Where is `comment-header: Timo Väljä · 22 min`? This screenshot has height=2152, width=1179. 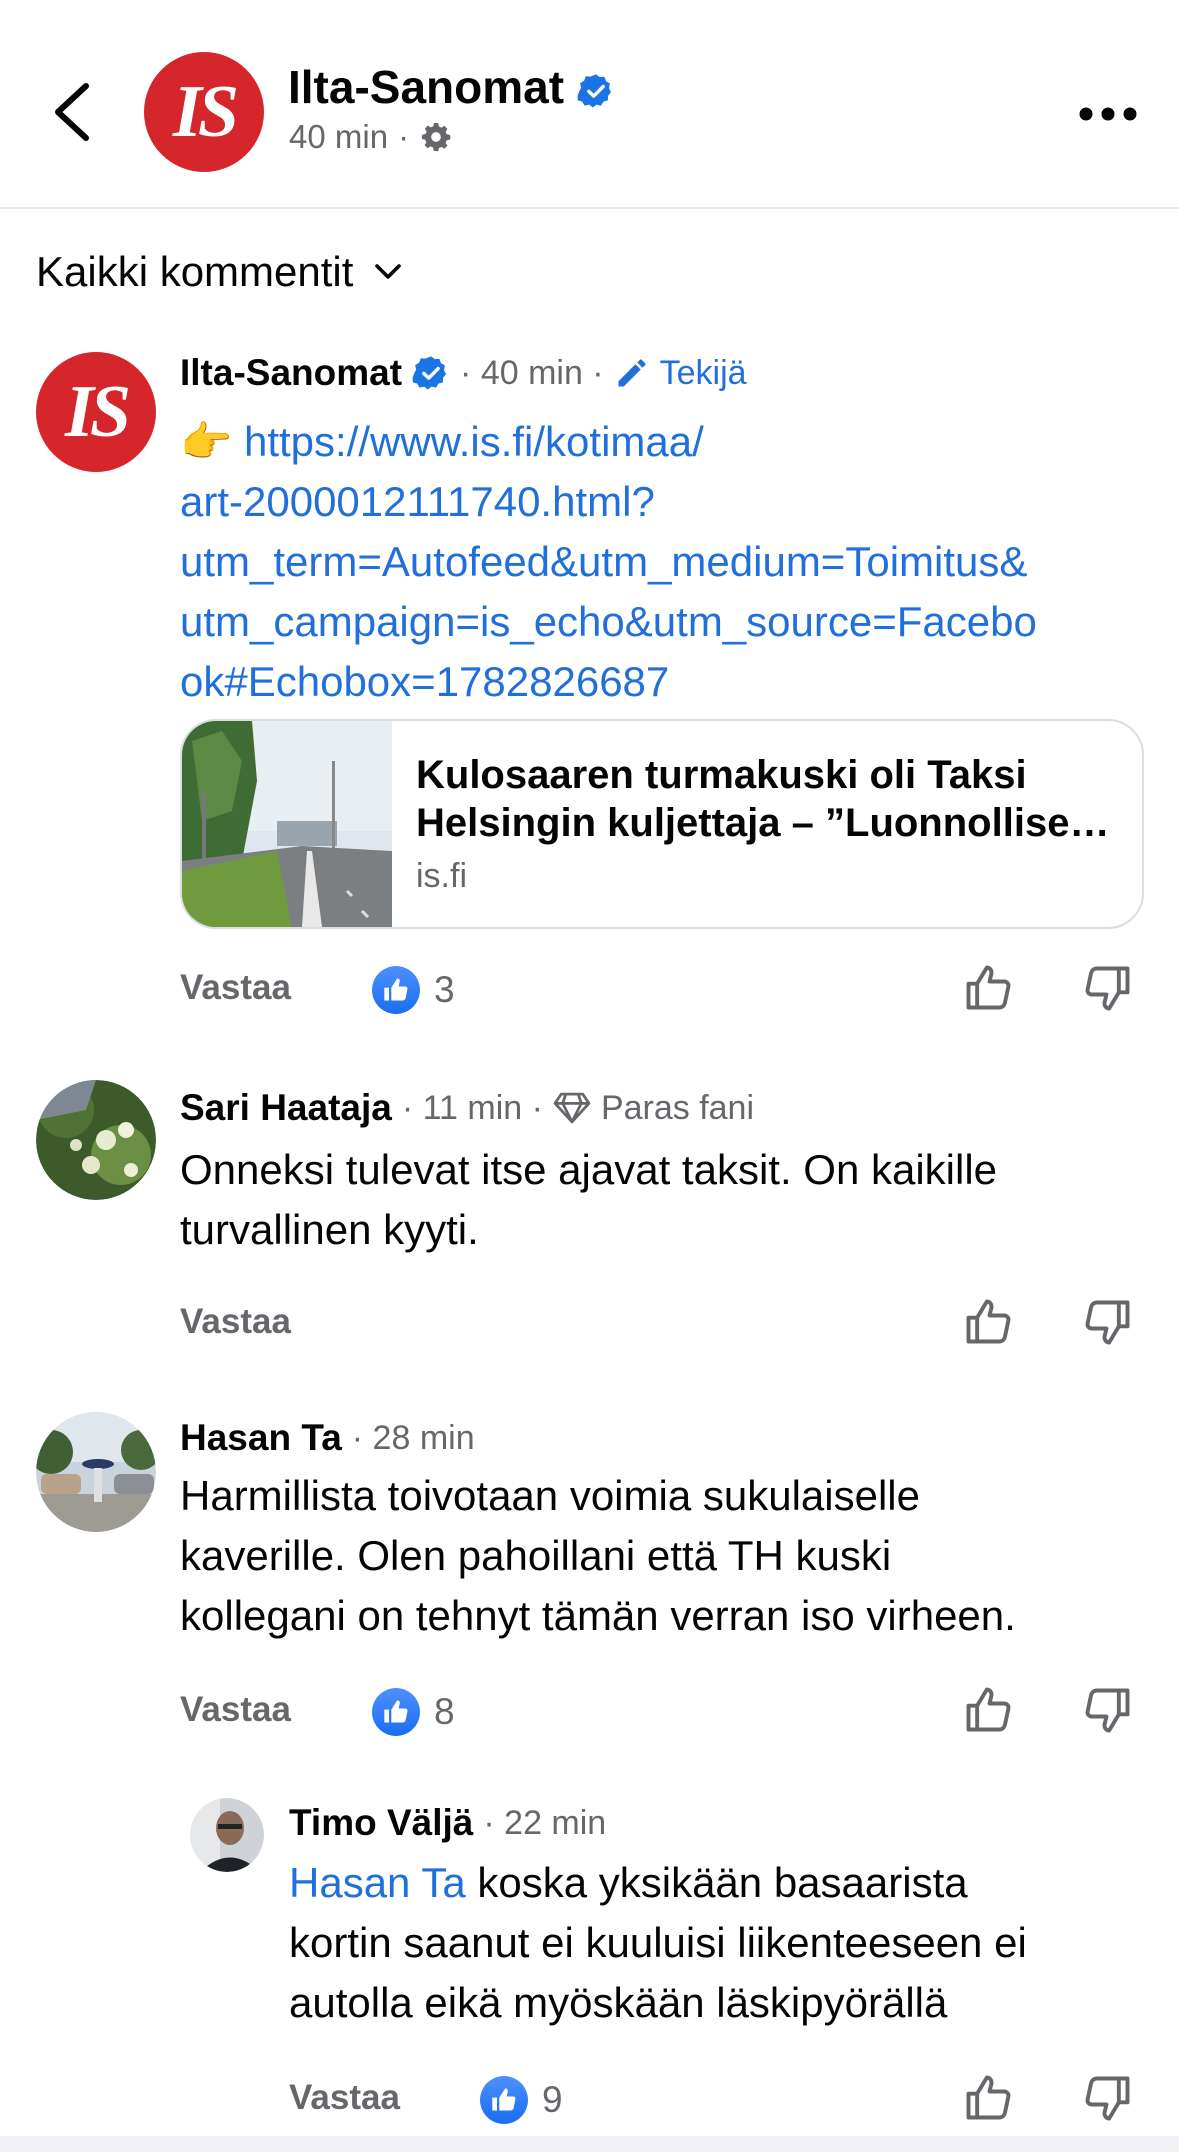 comment-header: Timo Väljä · 22 min is located at coordinates (447, 1823).